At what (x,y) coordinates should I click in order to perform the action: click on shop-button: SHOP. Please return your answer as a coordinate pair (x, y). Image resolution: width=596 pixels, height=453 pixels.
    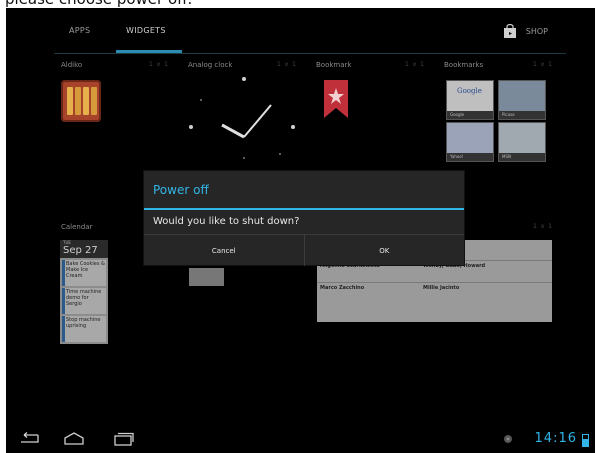
    Looking at the image, I should click on (525, 31).